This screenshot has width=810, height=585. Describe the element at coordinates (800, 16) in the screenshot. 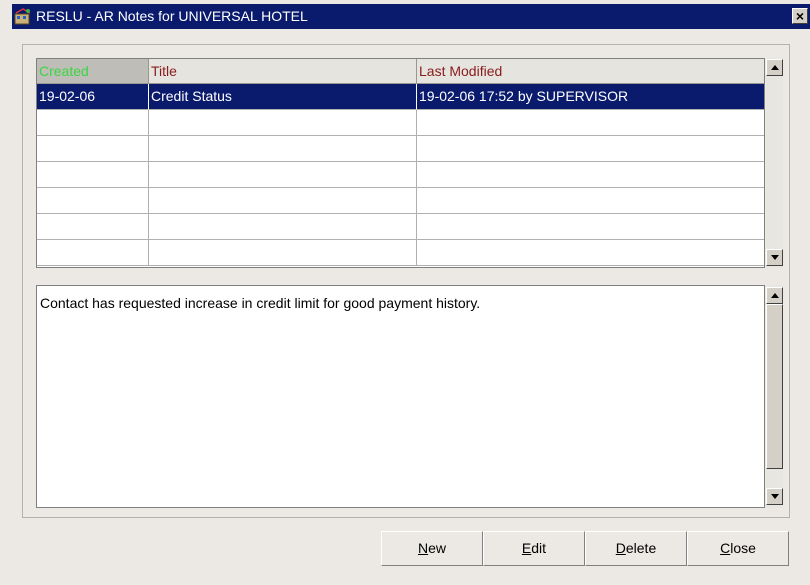

I see `window-close-icon: ×` at that location.